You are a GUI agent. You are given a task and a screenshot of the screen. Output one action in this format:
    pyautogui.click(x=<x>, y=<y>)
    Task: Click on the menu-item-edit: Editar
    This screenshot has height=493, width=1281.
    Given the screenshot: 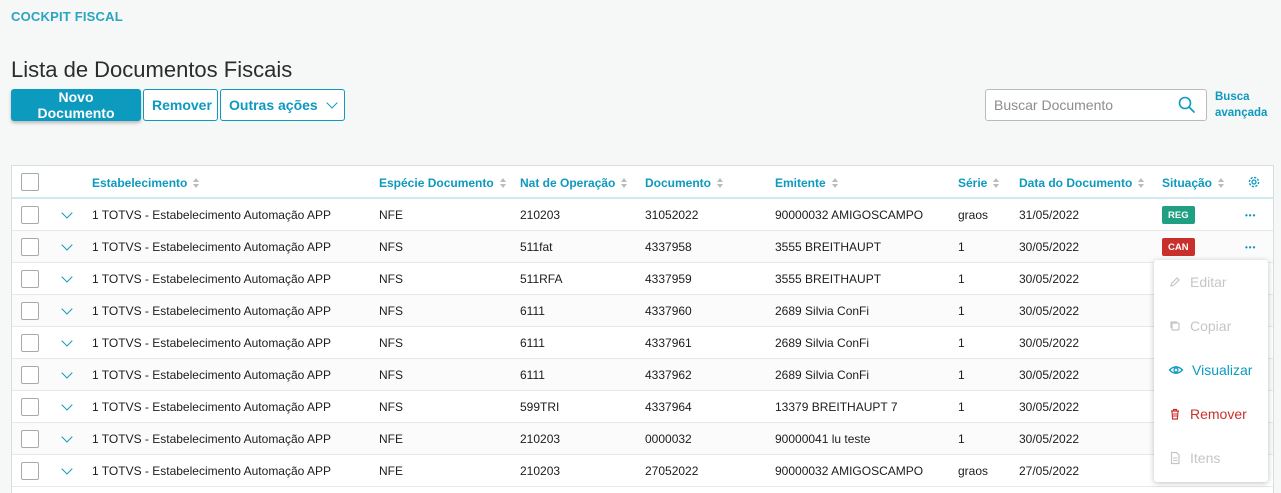 What is the action you would take?
    pyautogui.click(x=1211, y=282)
    